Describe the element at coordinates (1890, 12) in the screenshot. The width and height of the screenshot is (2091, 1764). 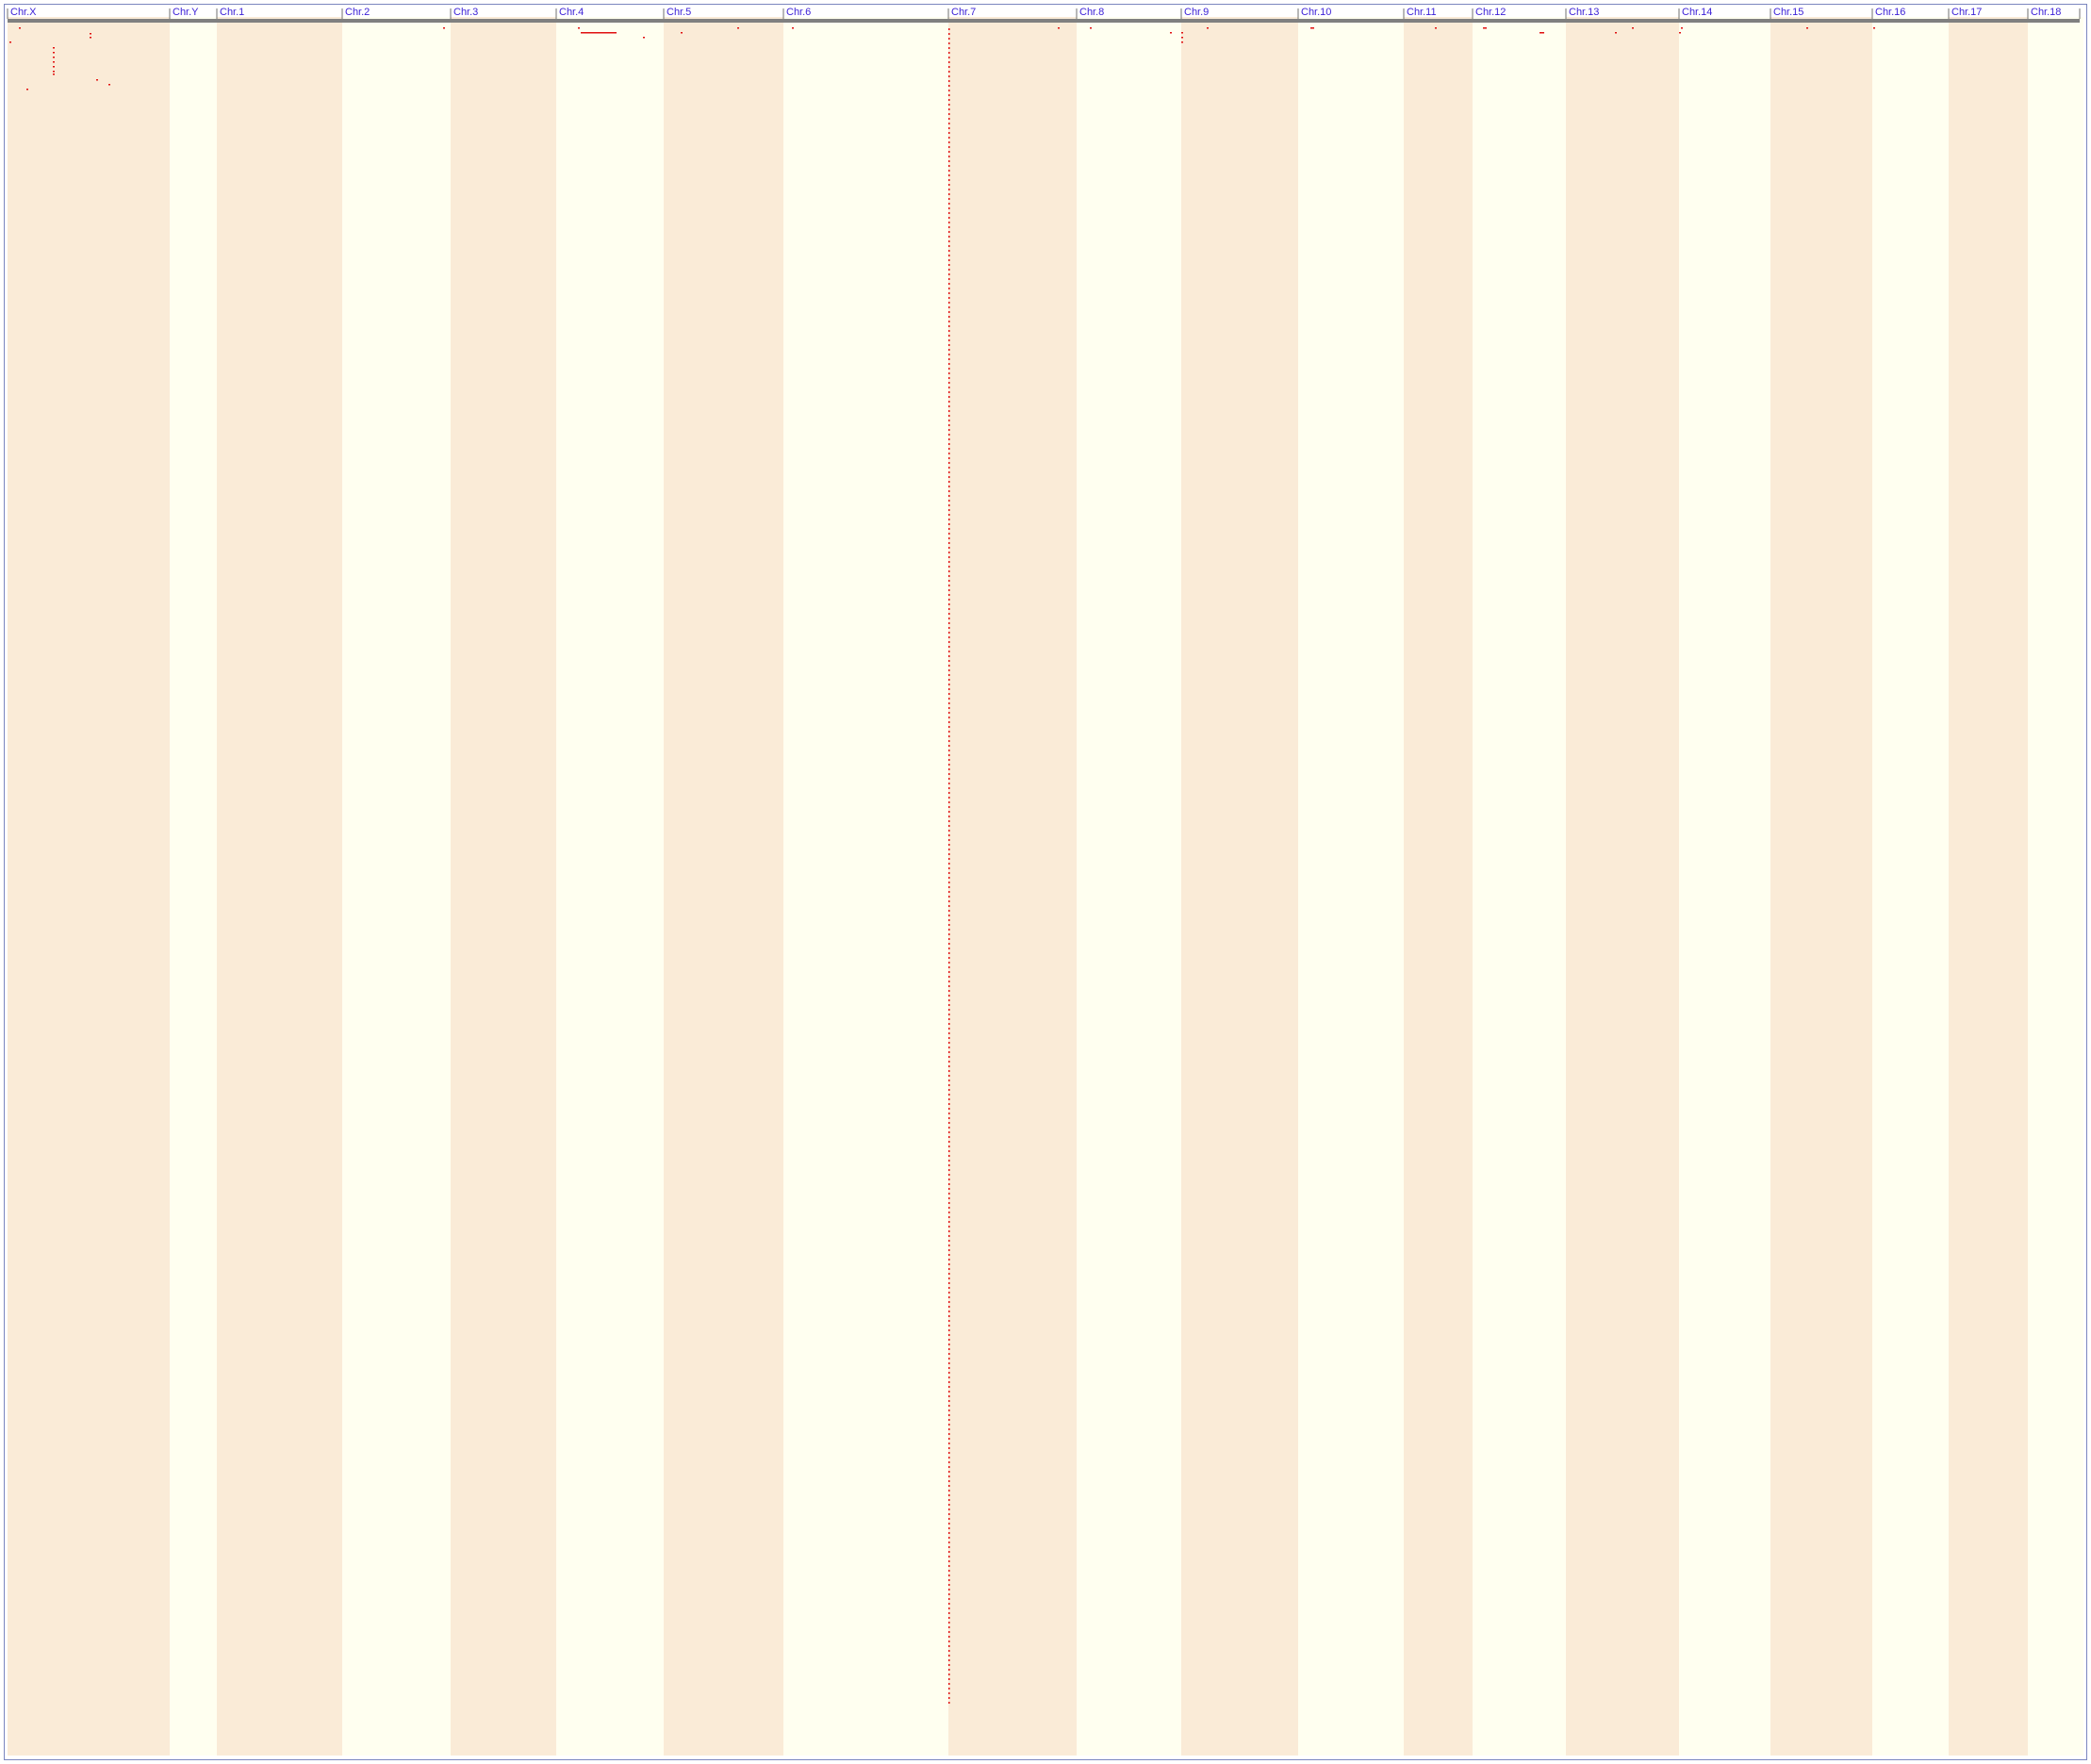
I see `chromosome-label: Chr.16` at that location.